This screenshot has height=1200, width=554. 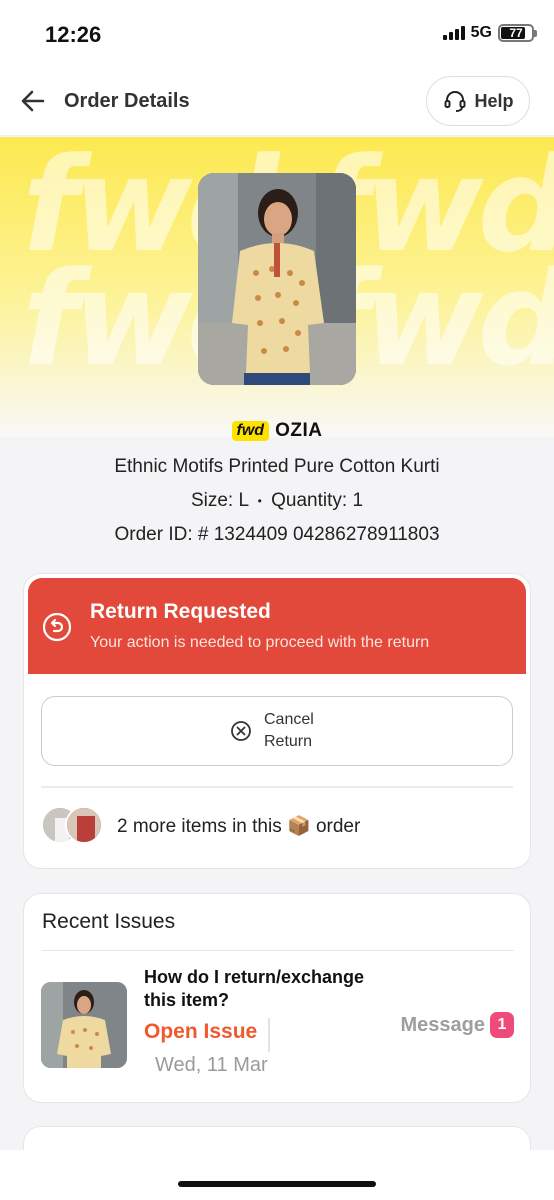 I want to click on cancel-line-1: Cancel, so click(x=289, y=719).